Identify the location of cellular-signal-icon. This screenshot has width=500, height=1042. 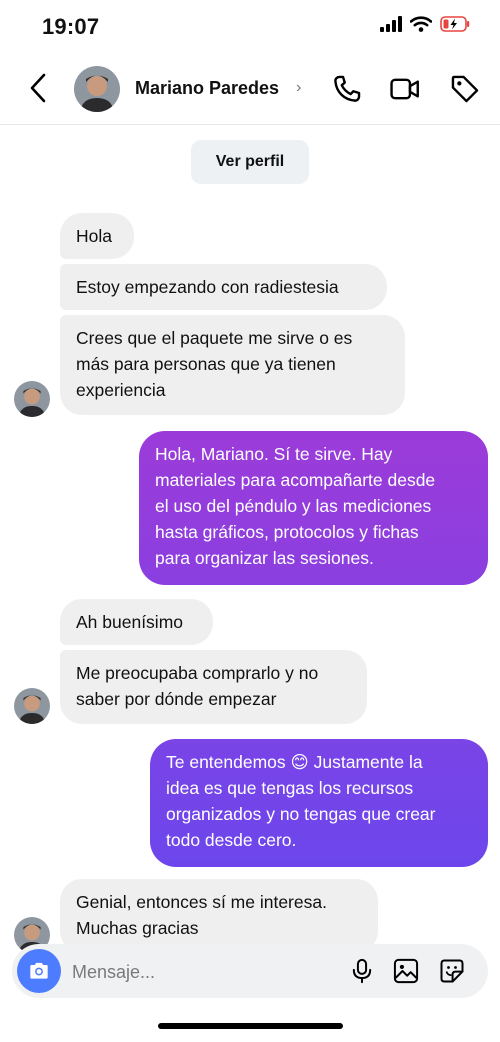
(391, 26).